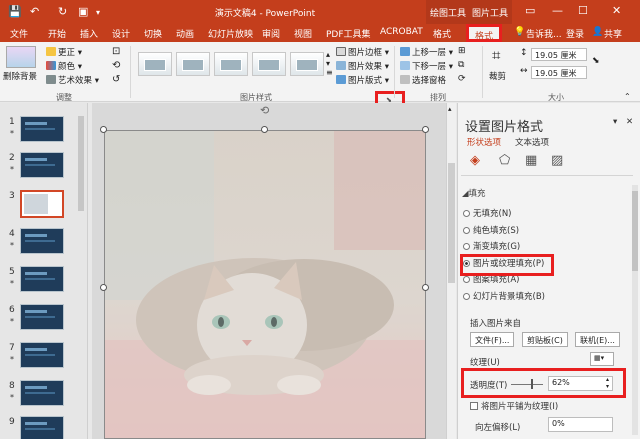  I want to click on size-launcher-icon: ⬊, so click(596, 61).